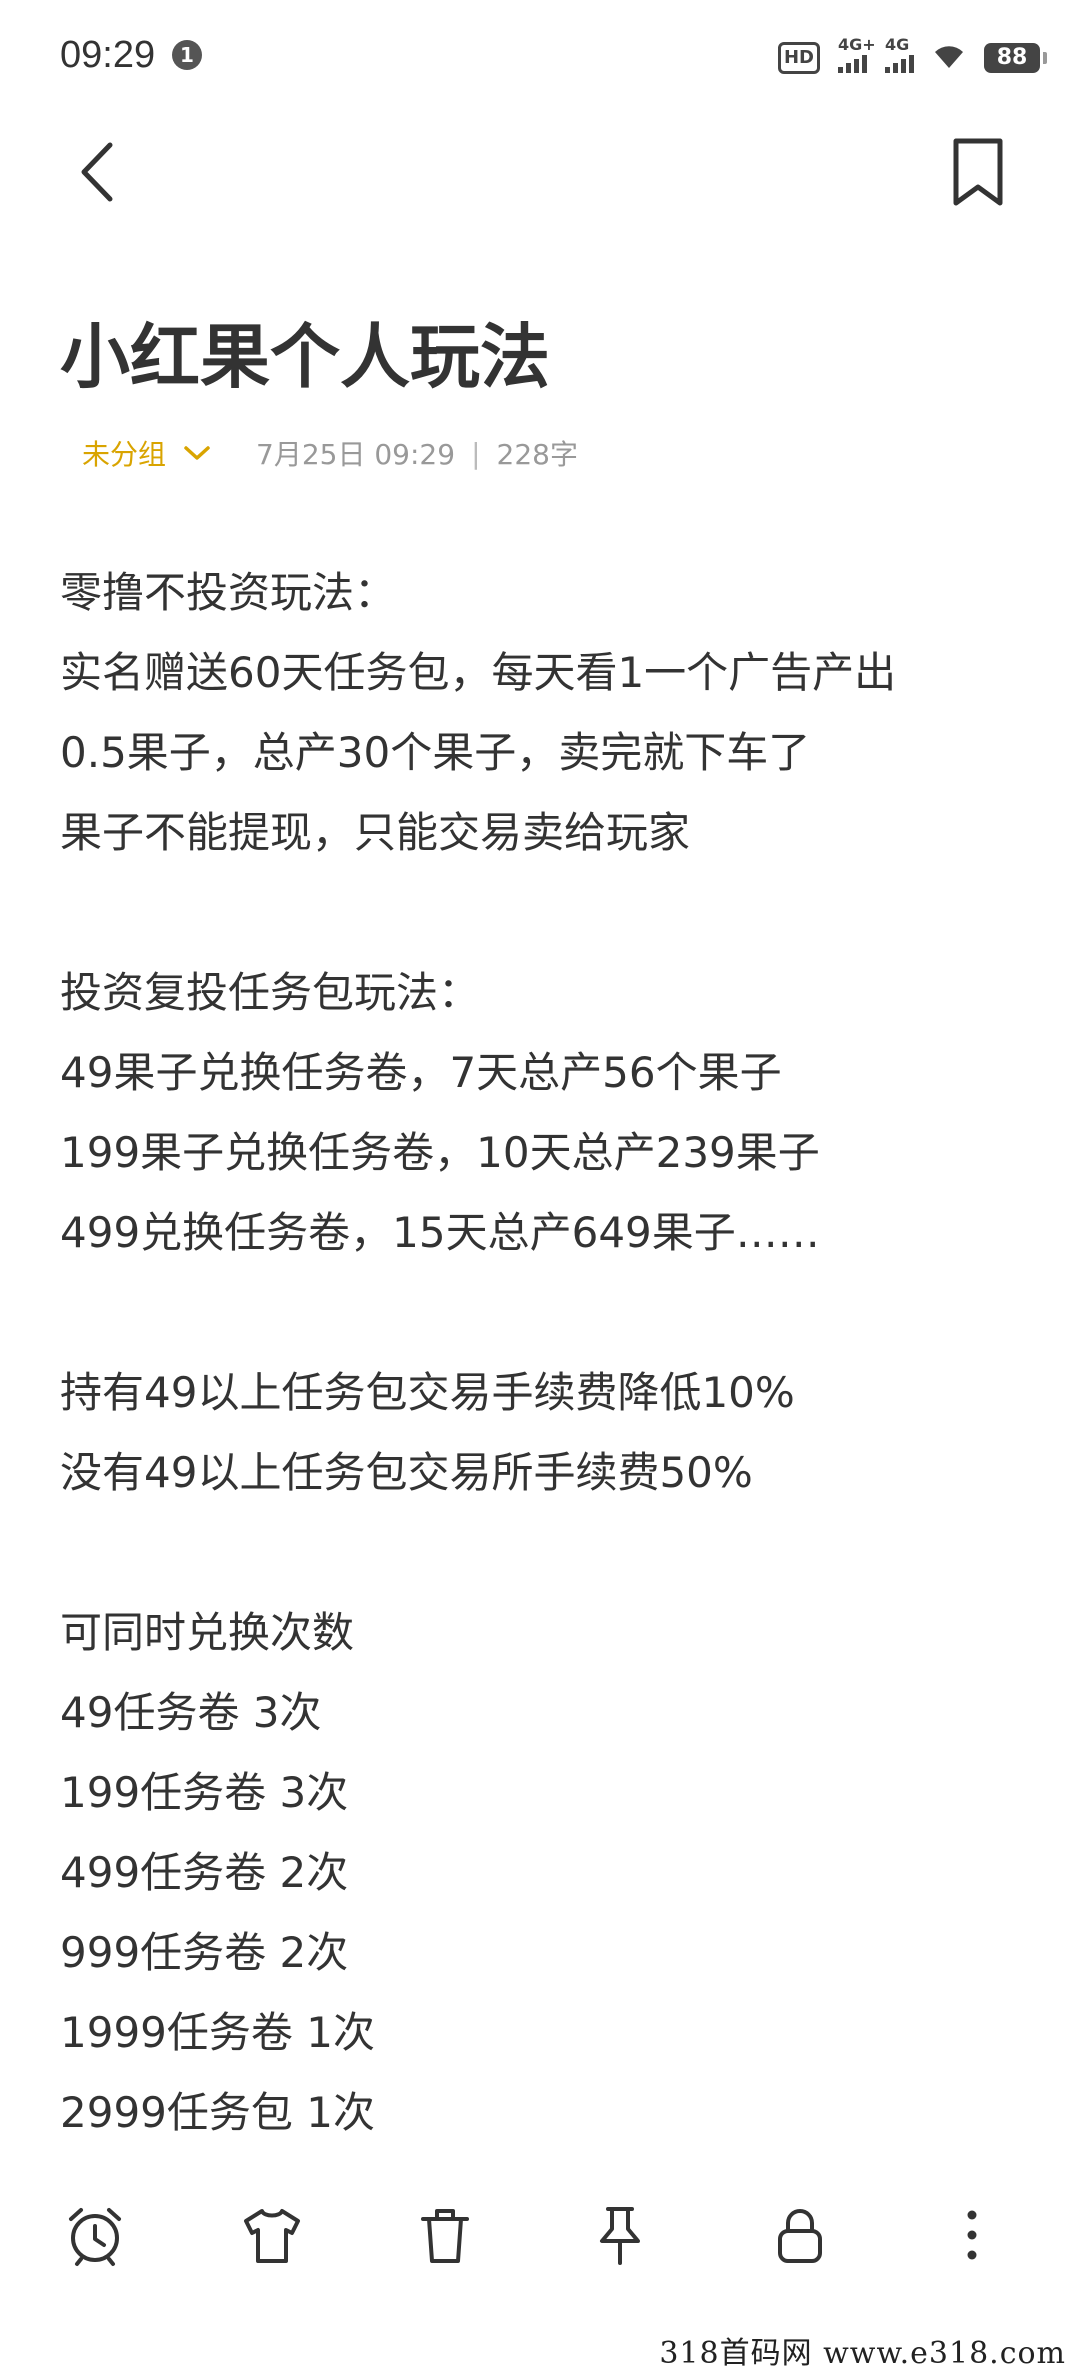 This screenshot has width=1080, height=2376. I want to click on group-selector: 未分组, so click(147, 453).